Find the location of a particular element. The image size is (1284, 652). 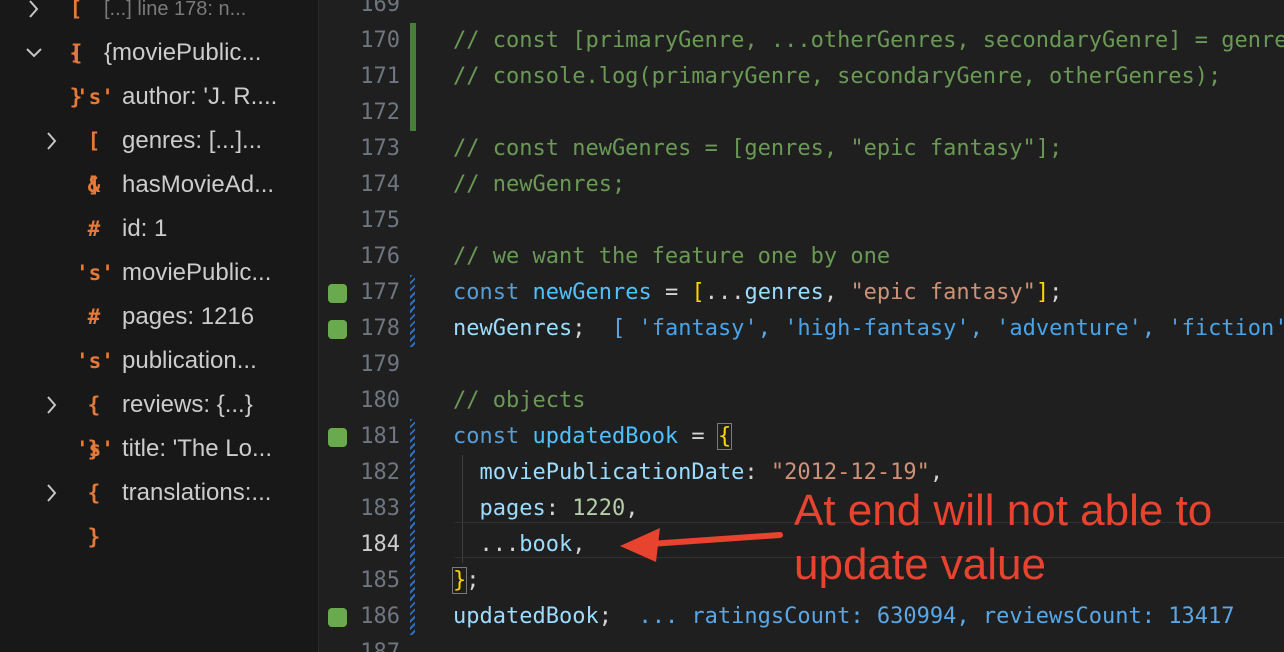

code-line: 175 is located at coordinates (801, 221).